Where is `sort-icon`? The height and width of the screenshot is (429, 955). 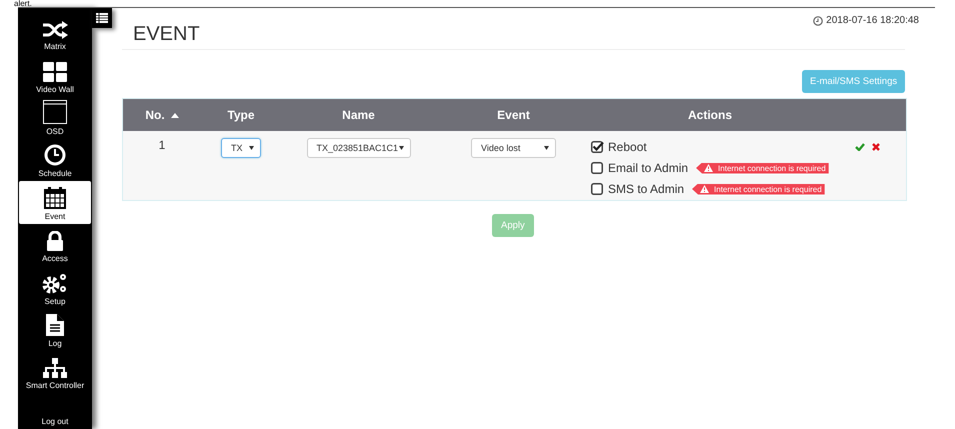
sort-icon is located at coordinates (174, 115).